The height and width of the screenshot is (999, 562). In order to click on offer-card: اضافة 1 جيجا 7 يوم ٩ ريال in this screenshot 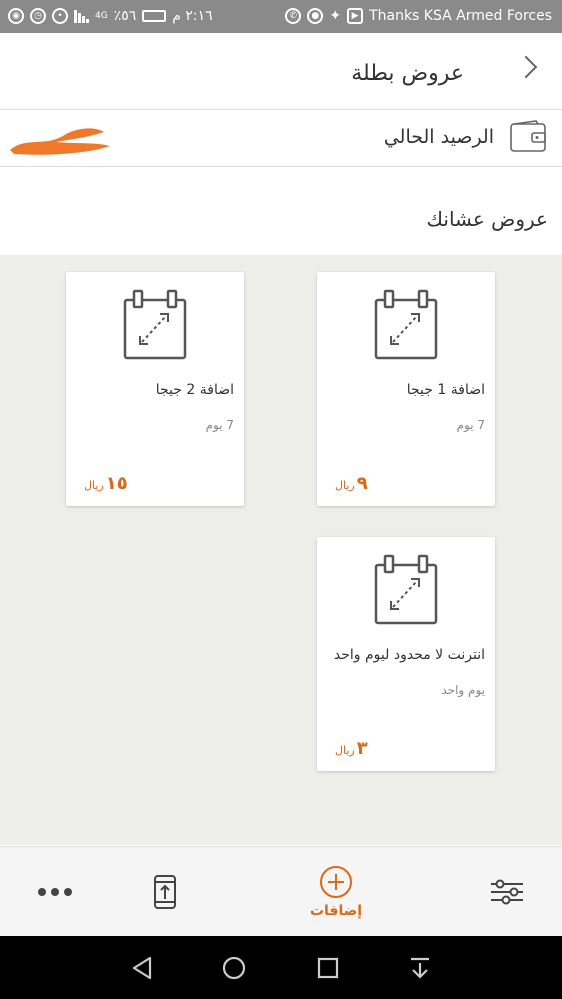, I will do `click(406, 389)`.